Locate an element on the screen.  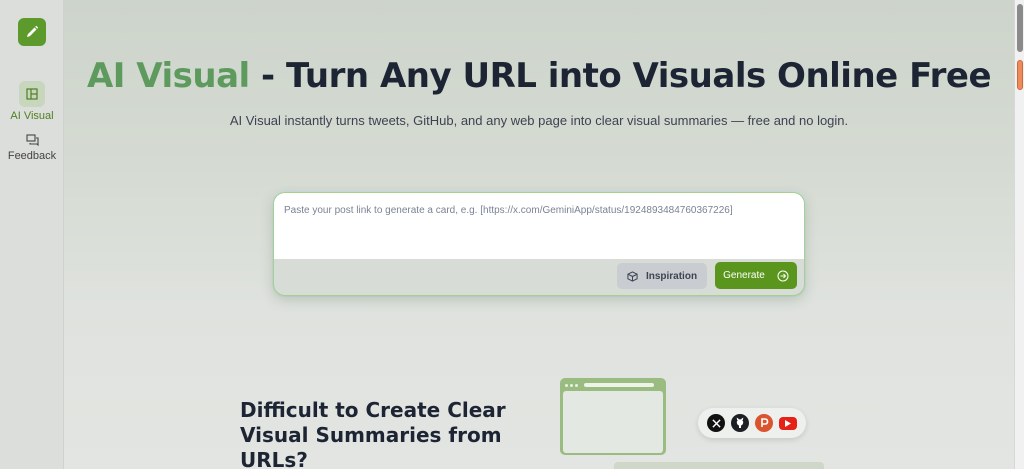
sidebar-item-ai-visual: AI Visual is located at coordinates (32, 101).